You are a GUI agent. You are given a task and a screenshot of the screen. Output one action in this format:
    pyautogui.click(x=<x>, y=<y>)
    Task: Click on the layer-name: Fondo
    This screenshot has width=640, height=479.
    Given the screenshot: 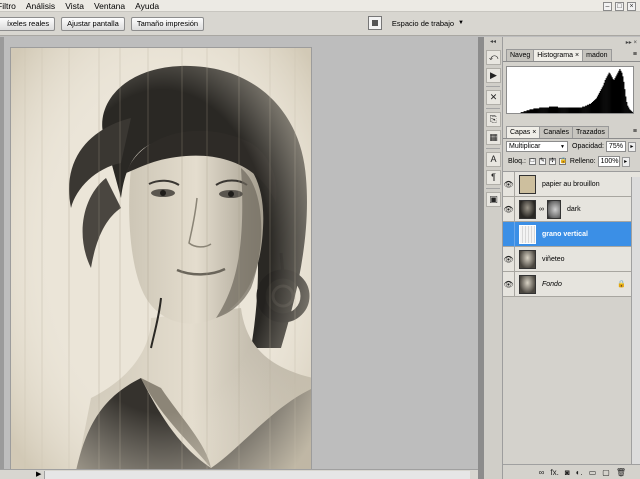 What is the action you would take?
    pyautogui.click(x=552, y=284)
    